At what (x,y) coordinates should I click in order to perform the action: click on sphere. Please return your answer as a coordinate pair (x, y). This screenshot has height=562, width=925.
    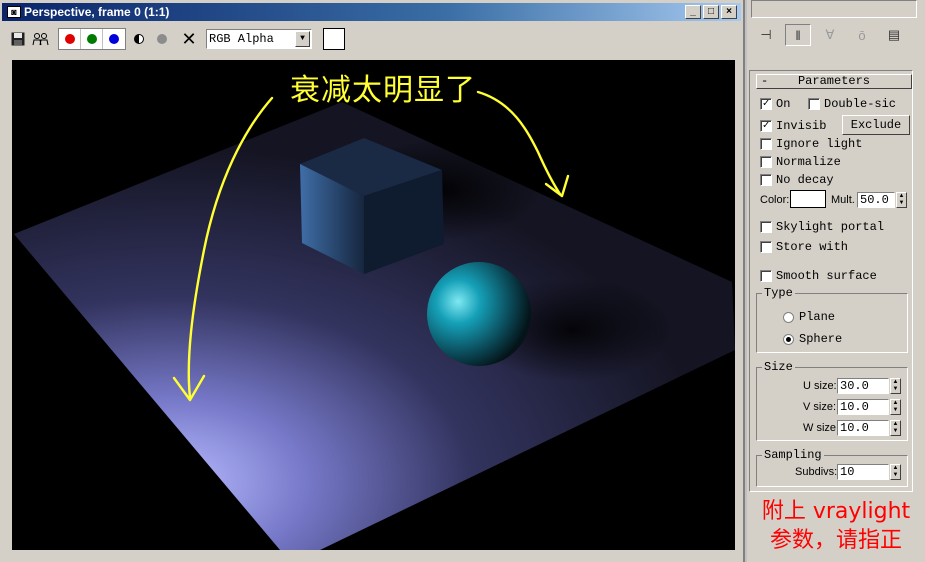
    Looking at the image, I should click on (479, 314).